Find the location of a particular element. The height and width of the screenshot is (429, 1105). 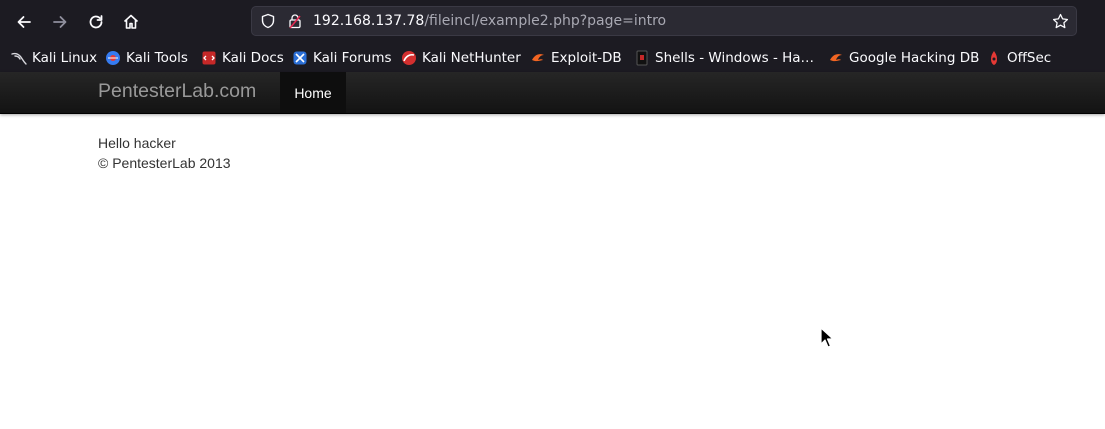

bookmark-offsec: OffSec is located at coordinates (1018, 58).